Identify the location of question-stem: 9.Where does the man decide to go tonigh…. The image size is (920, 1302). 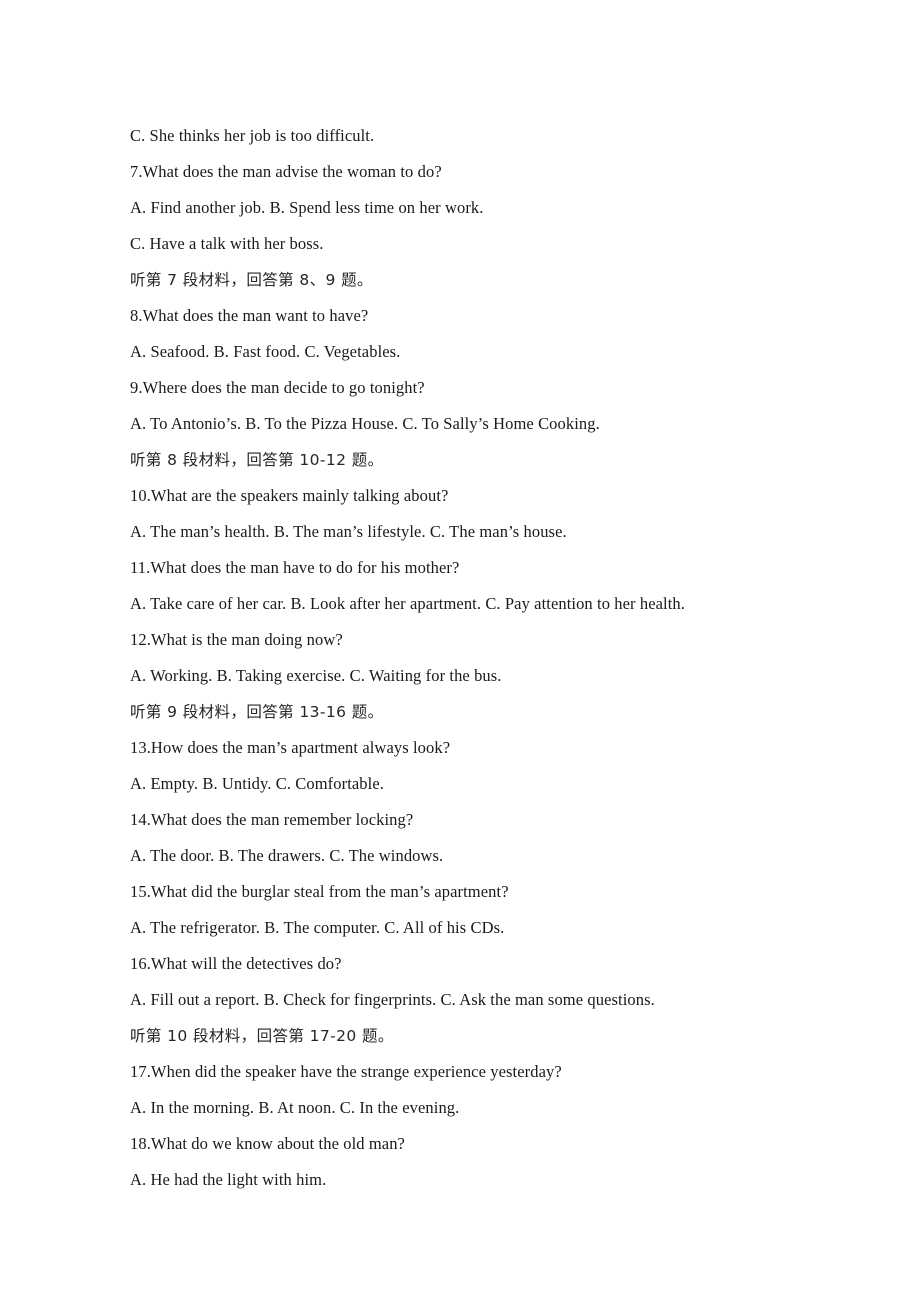
(277, 387).